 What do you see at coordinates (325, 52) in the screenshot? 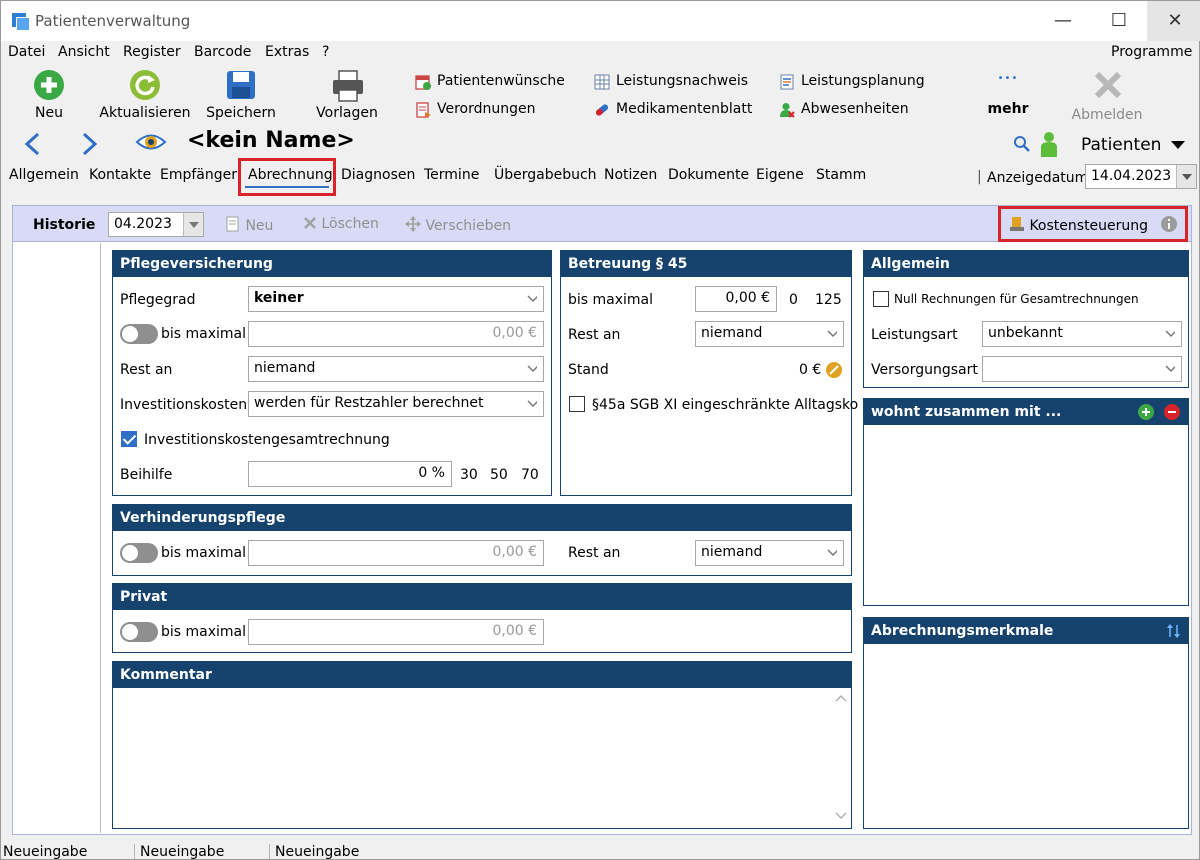
I see `menu-help: ?` at bounding box center [325, 52].